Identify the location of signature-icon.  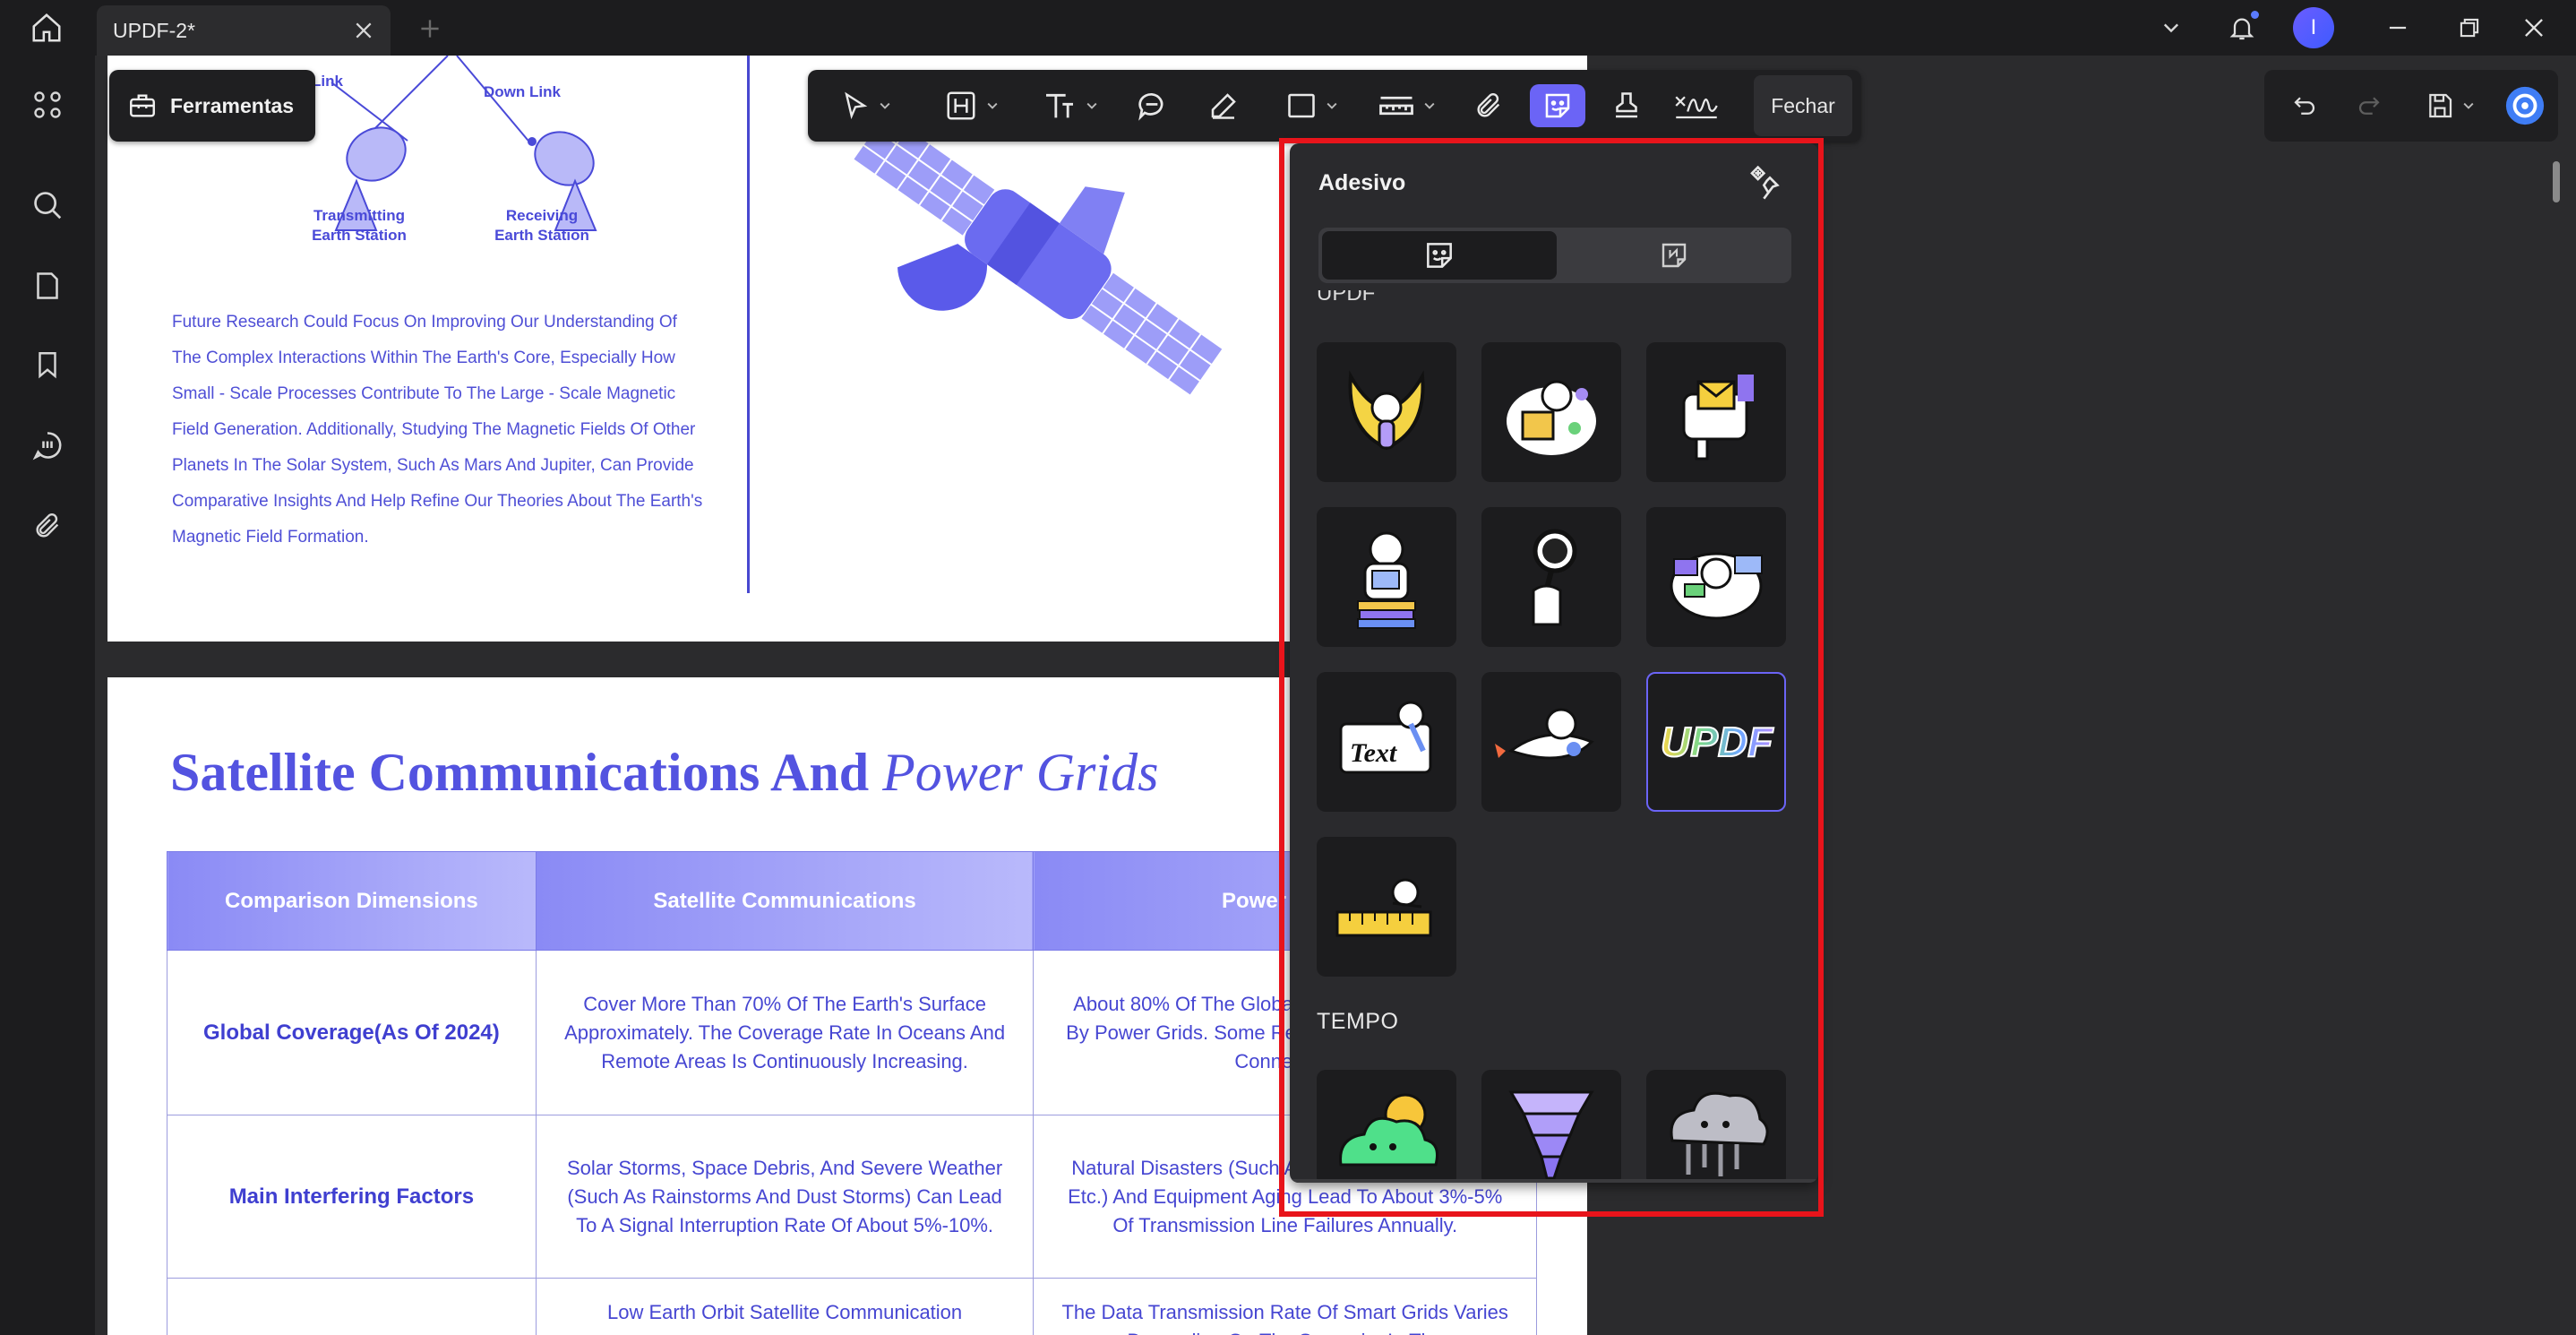
(1696, 107).